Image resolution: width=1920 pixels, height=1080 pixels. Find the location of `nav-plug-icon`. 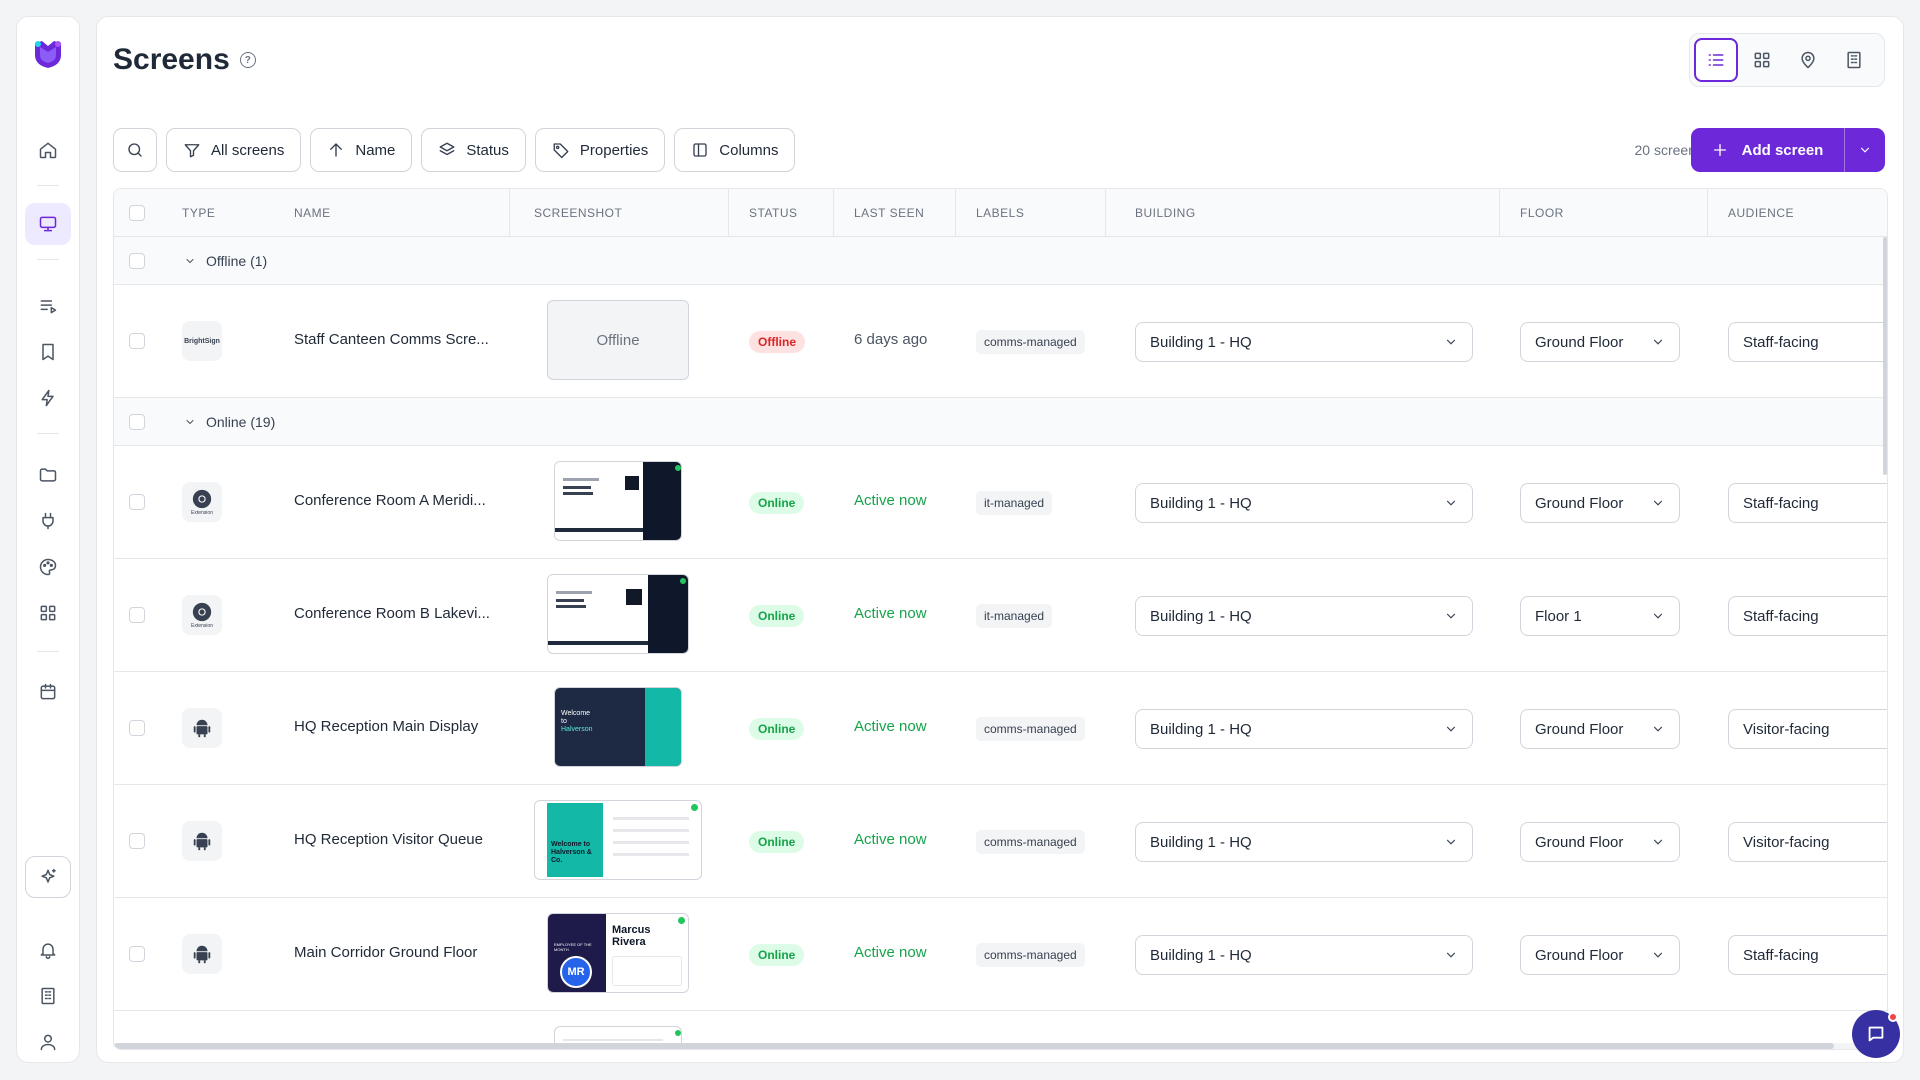

nav-plug-icon is located at coordinates (48, 521).